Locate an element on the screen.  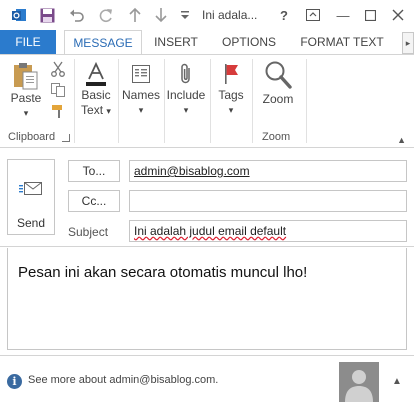
help-button: ? is located at coordinates (284, 15).